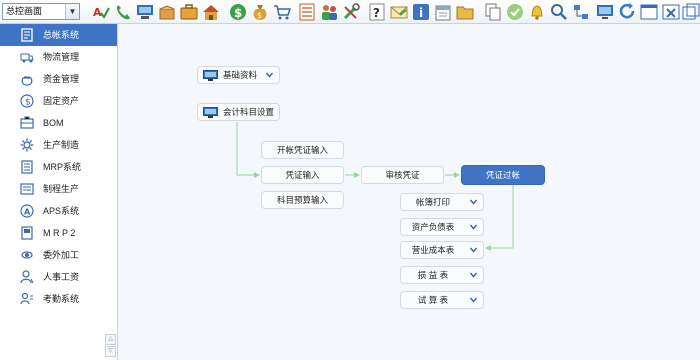 The width and height of the screenshot is (700, 360). What do you see at coordinates (302, 150) in the screenshot?
I see `opening-voucher-button: 开帐凭证输入` at bounding box center [302, 150].